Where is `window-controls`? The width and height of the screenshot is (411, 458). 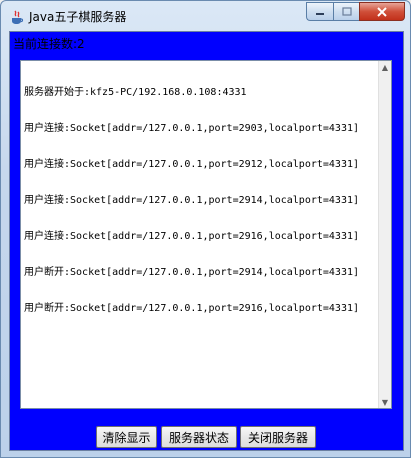 window-controls is located at coordinates (355, 11).